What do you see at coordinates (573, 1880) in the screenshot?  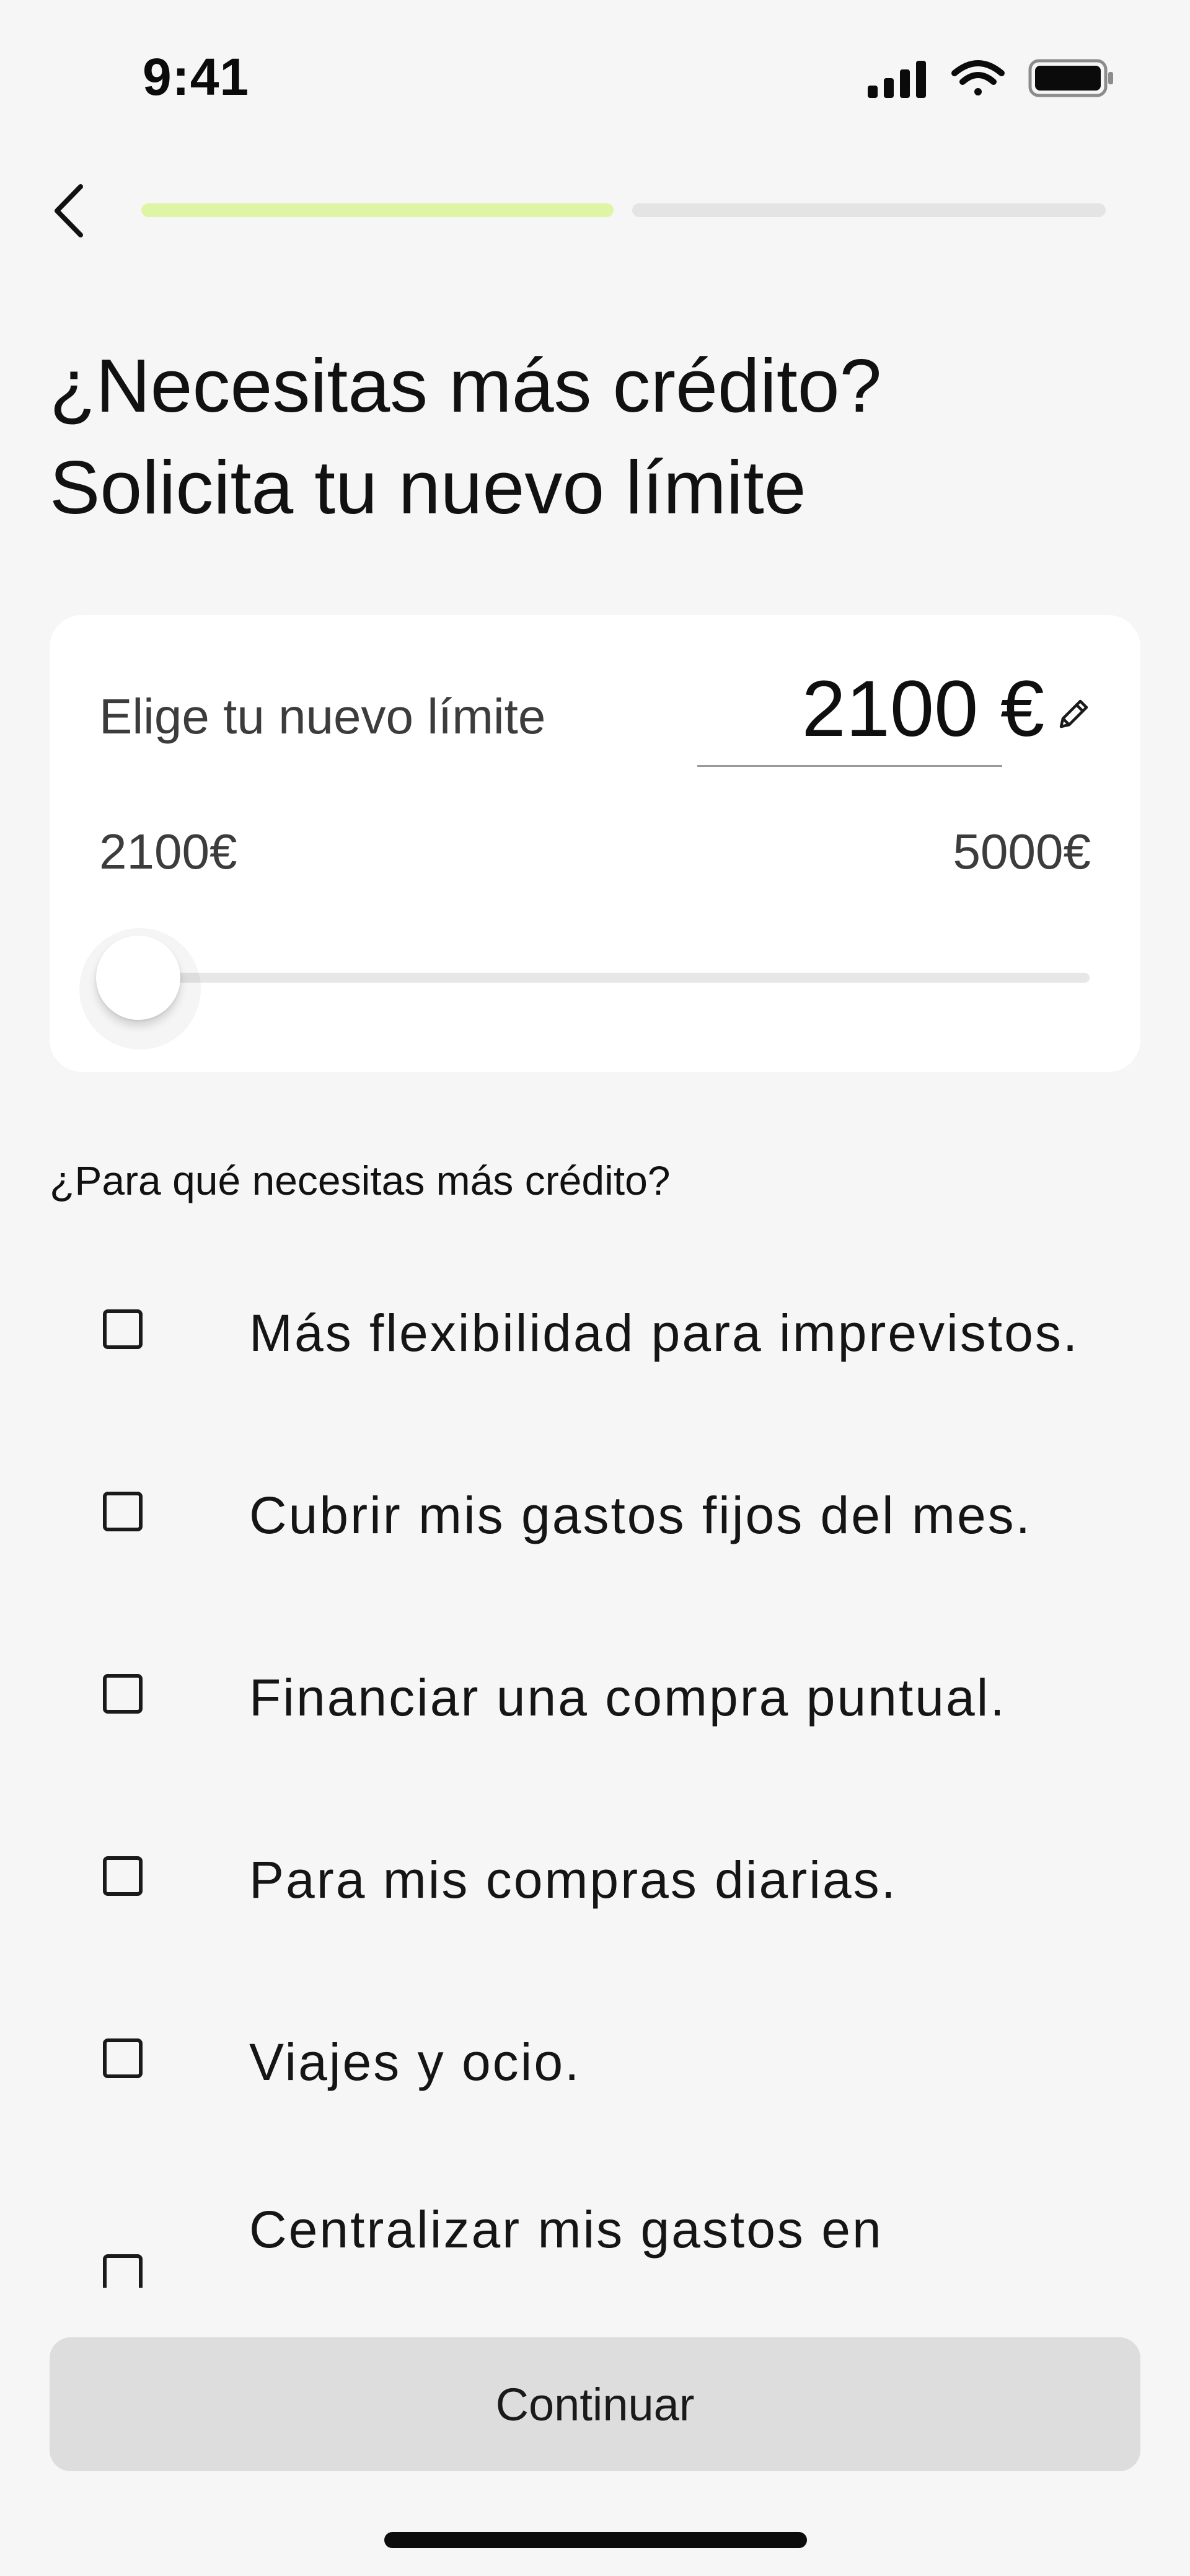 I see `purpose-option-label: Para mis compras diarias.` at bounding box center [573, 1880].